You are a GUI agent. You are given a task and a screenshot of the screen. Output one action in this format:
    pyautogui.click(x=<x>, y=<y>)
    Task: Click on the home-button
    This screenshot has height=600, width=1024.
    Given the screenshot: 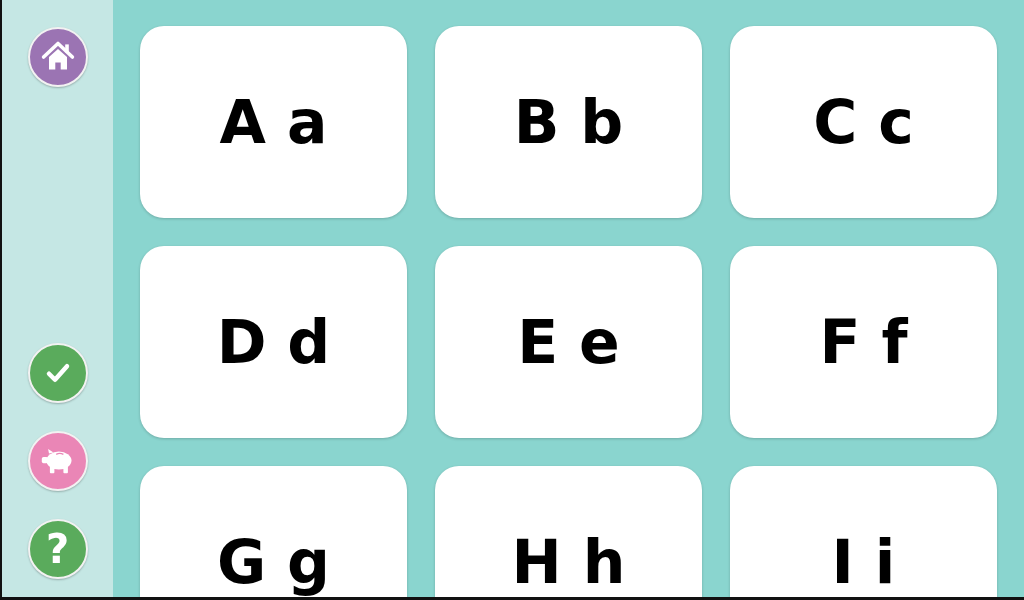 What is the action you would take?
    pyautogui.click(x=57, y=57)
    